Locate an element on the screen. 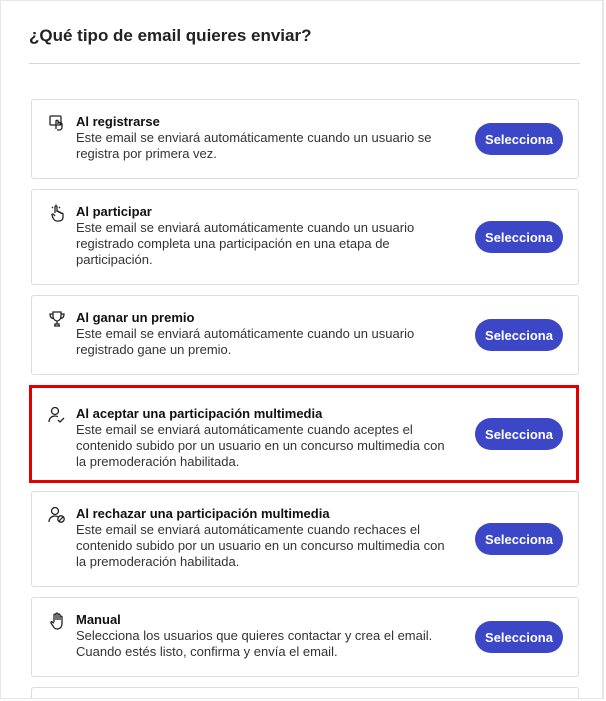 The image size is (606, 701). select-registration-button: Selecciona is located at coordinates (519, 139).